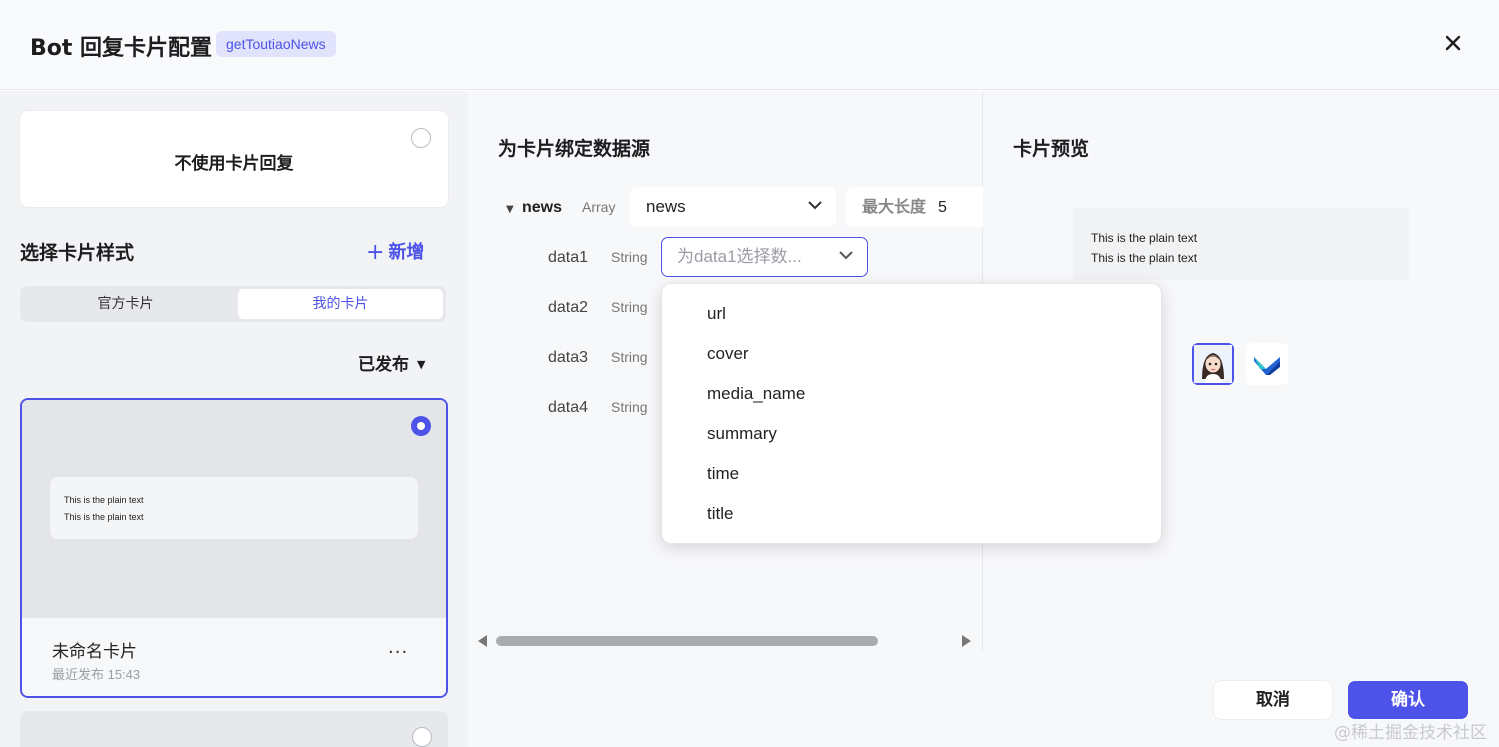  I want to click on field-name-data3: data3, so click(568, 357).